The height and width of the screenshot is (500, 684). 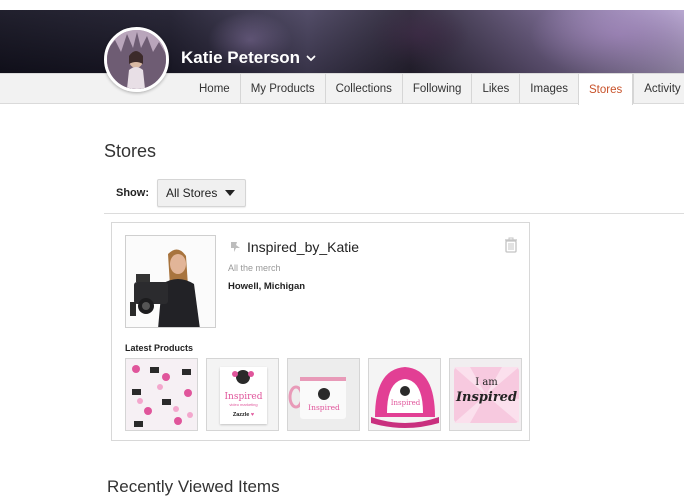 What do you see at coordinates (132, 193) in the screenshot?
I see `show-label: Show:` at bounding box center [132, 193].